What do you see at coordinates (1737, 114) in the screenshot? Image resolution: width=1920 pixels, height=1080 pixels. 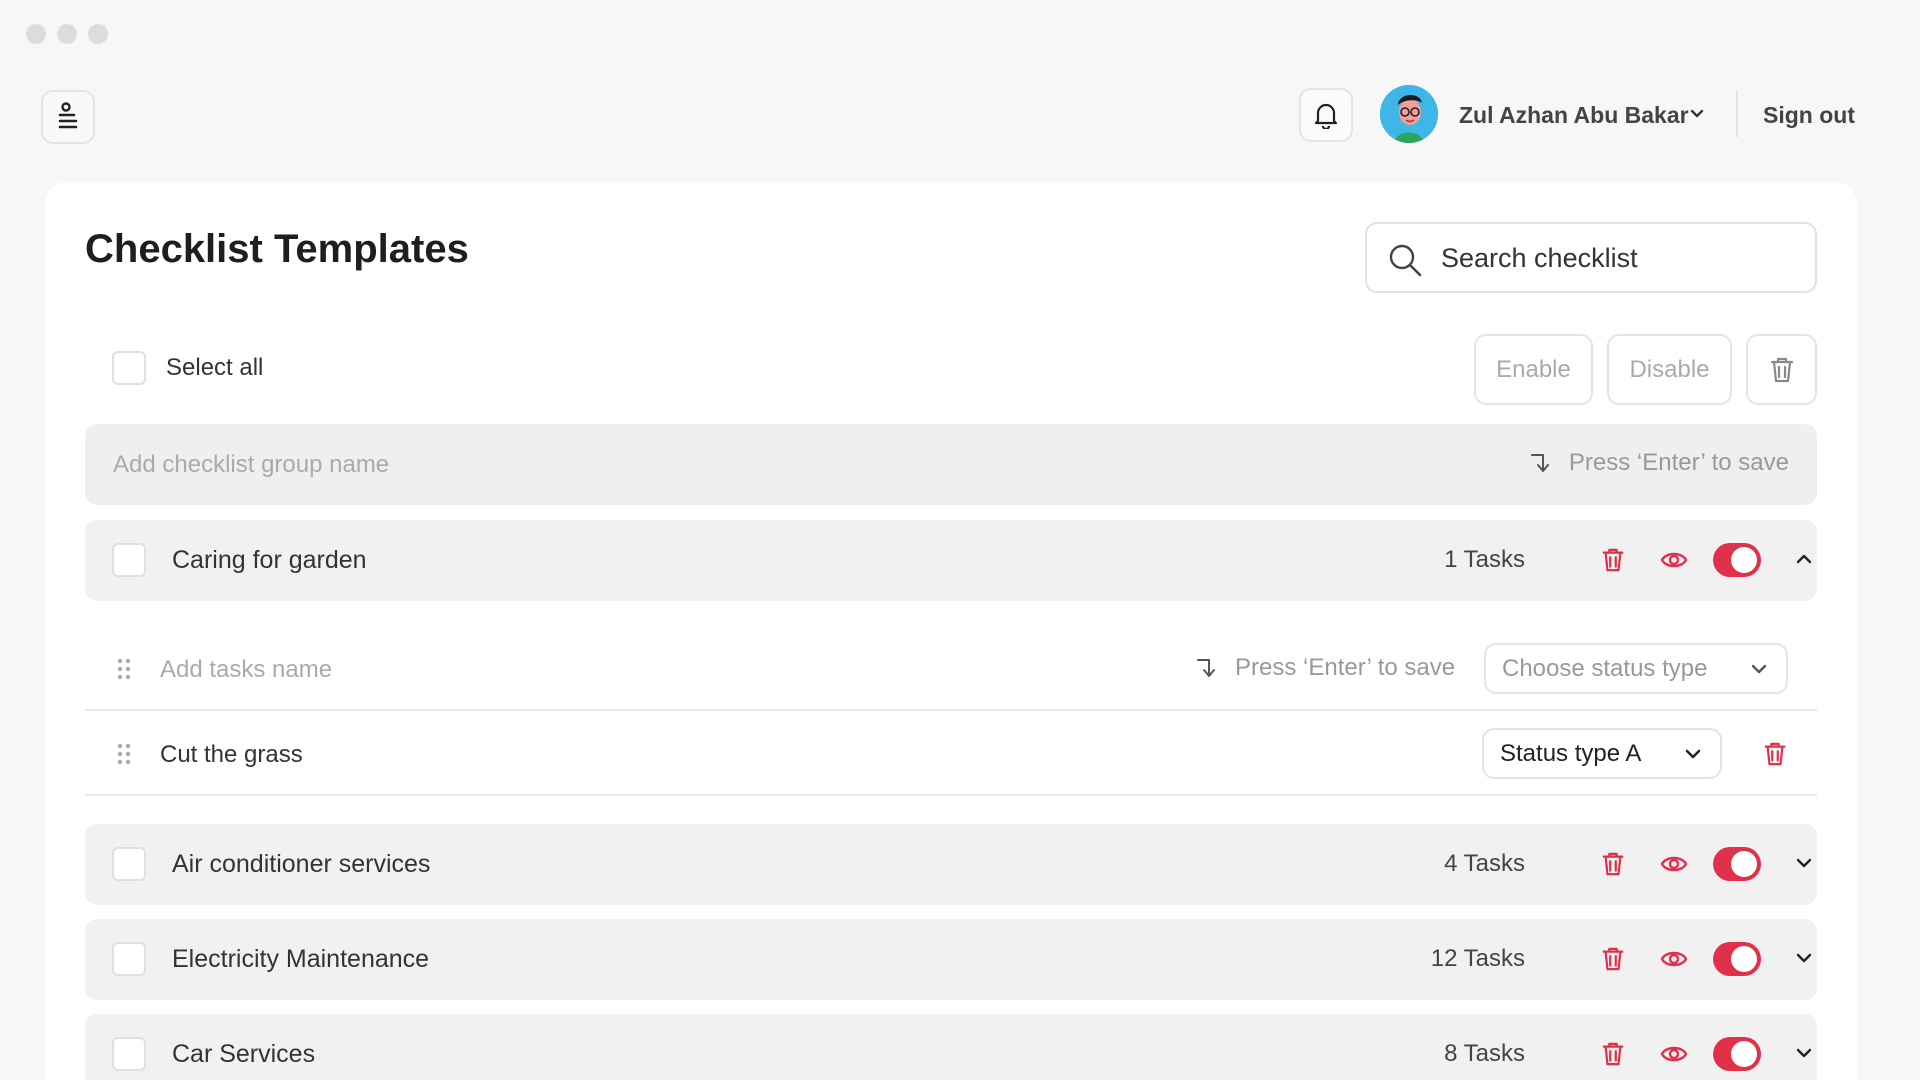 I see `header-divider` at bounding box center [1737, 114].